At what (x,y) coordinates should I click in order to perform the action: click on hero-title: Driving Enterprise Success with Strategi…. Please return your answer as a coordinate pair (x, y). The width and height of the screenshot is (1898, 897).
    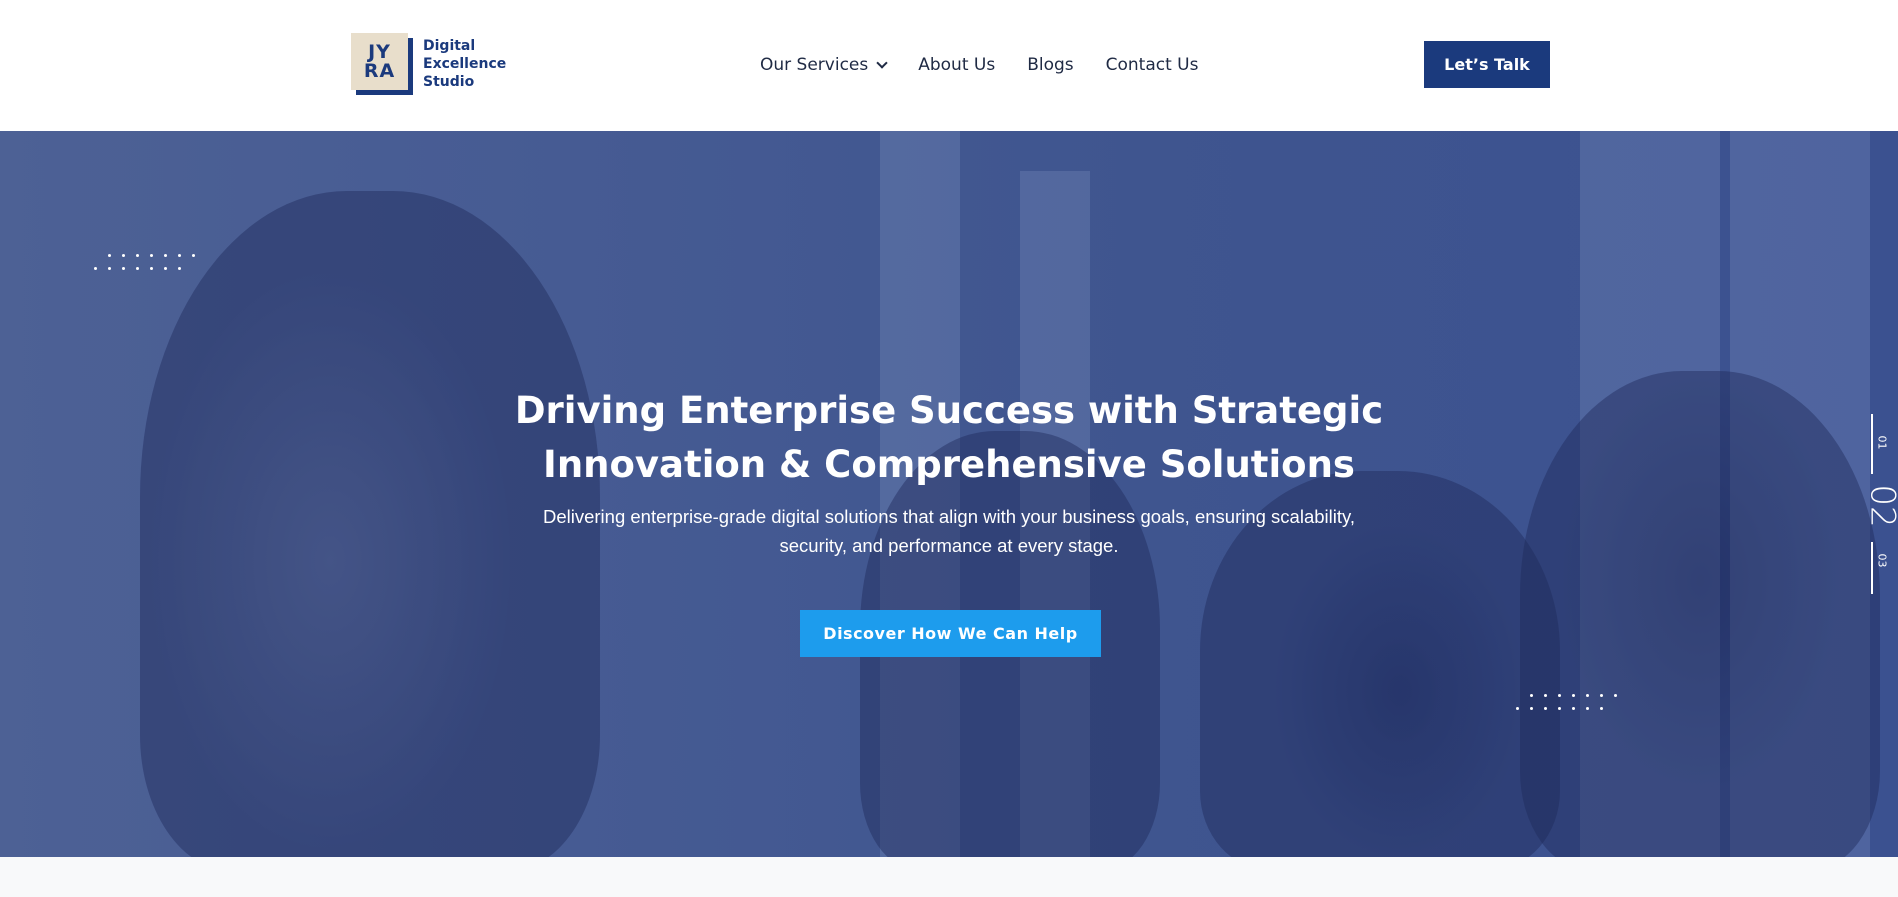
    Looking at the image, I should click on (949, 438).